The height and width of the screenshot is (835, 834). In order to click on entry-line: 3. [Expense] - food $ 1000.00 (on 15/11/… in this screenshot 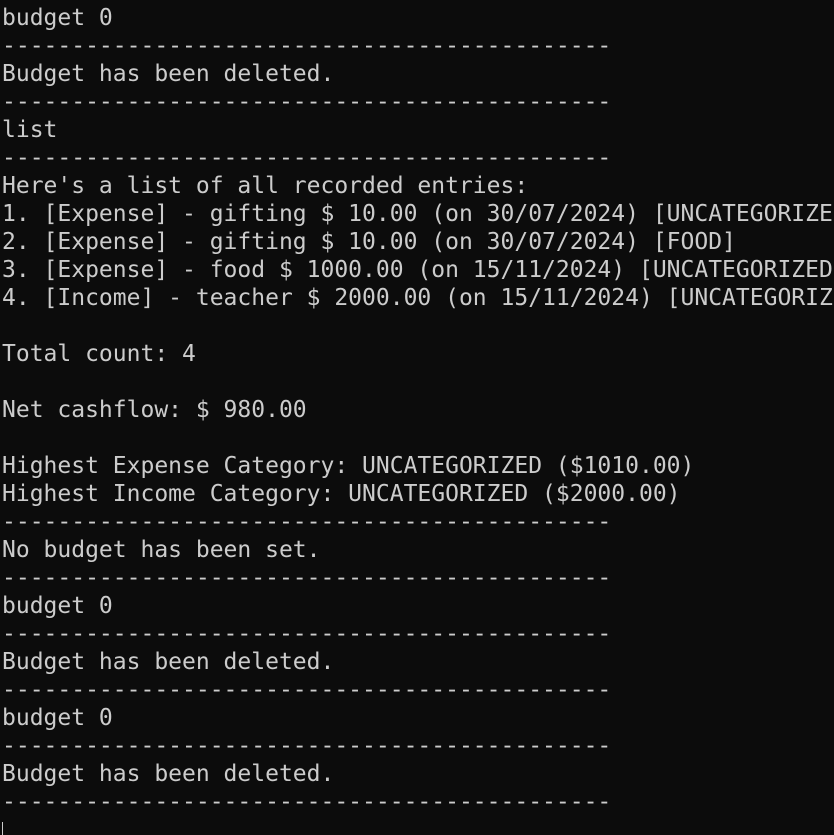, I will do `click(417, 270)`.